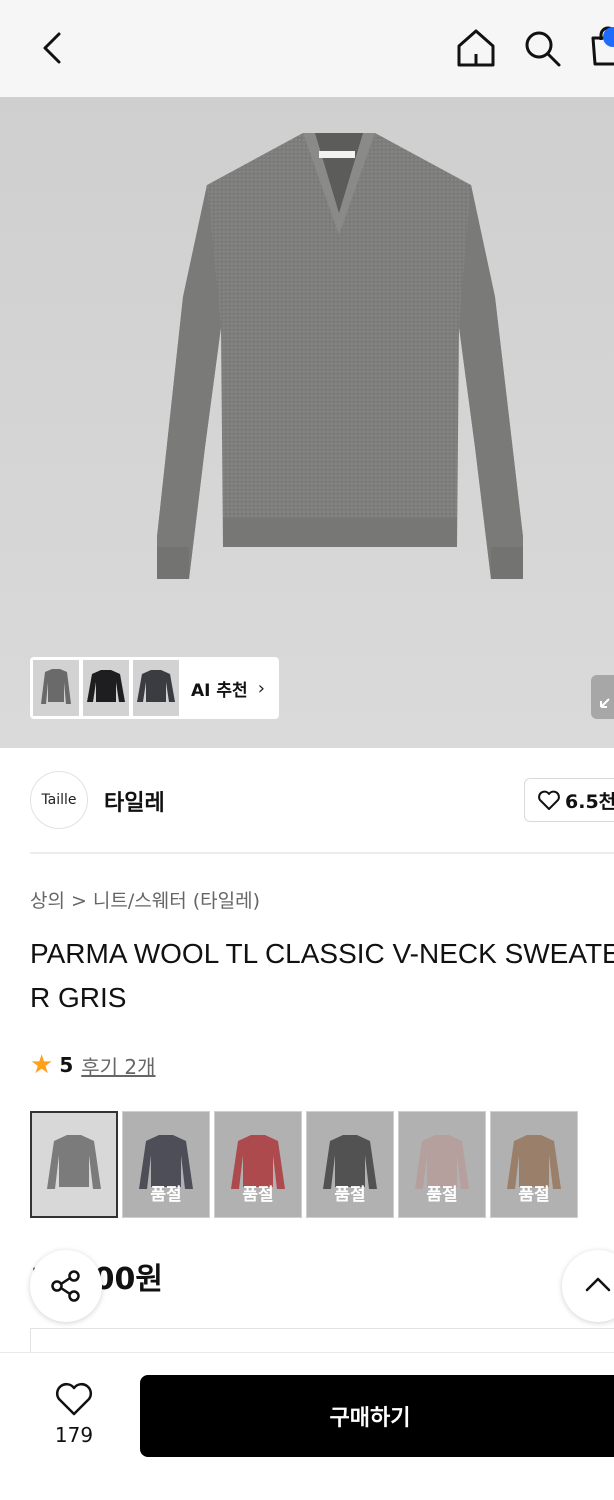 The width and height of the screenshot is (614, 1500). I want to click on ai-thumbnail-black, so click(106, 688).